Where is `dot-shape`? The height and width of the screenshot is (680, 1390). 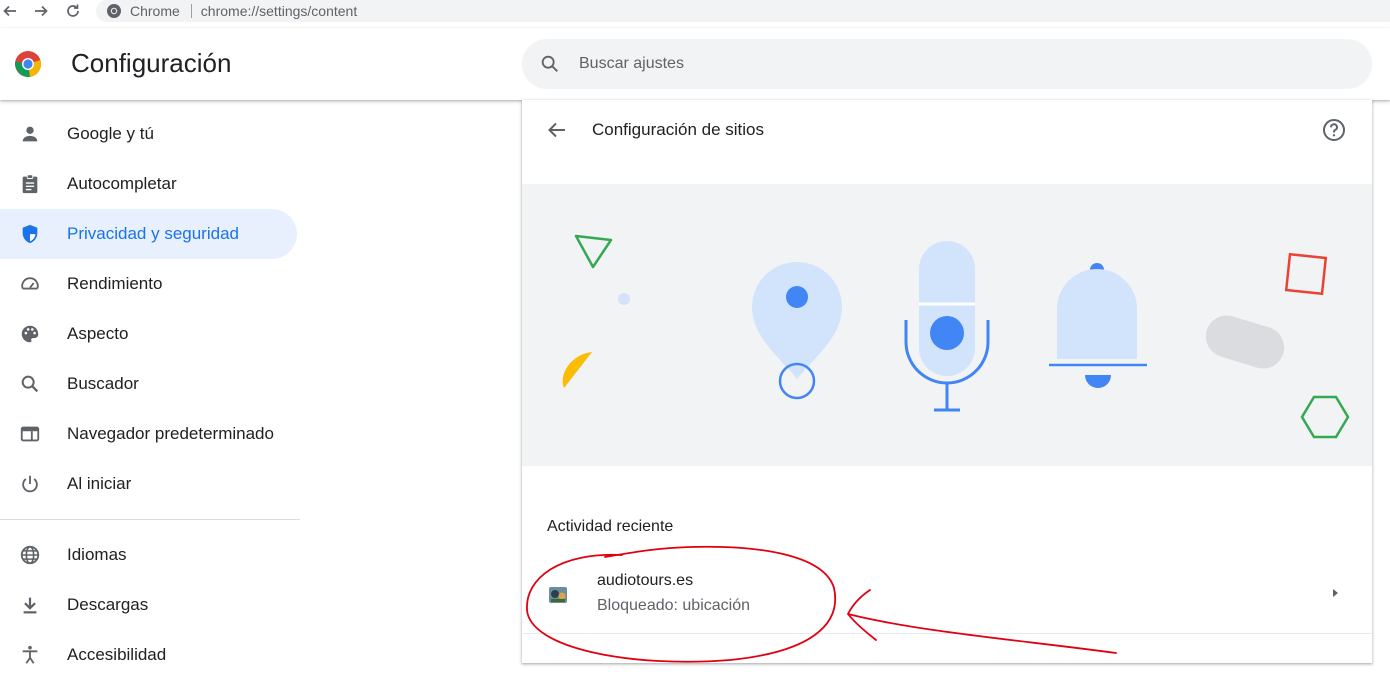
dot-shape is located at coordinates (624, 299).